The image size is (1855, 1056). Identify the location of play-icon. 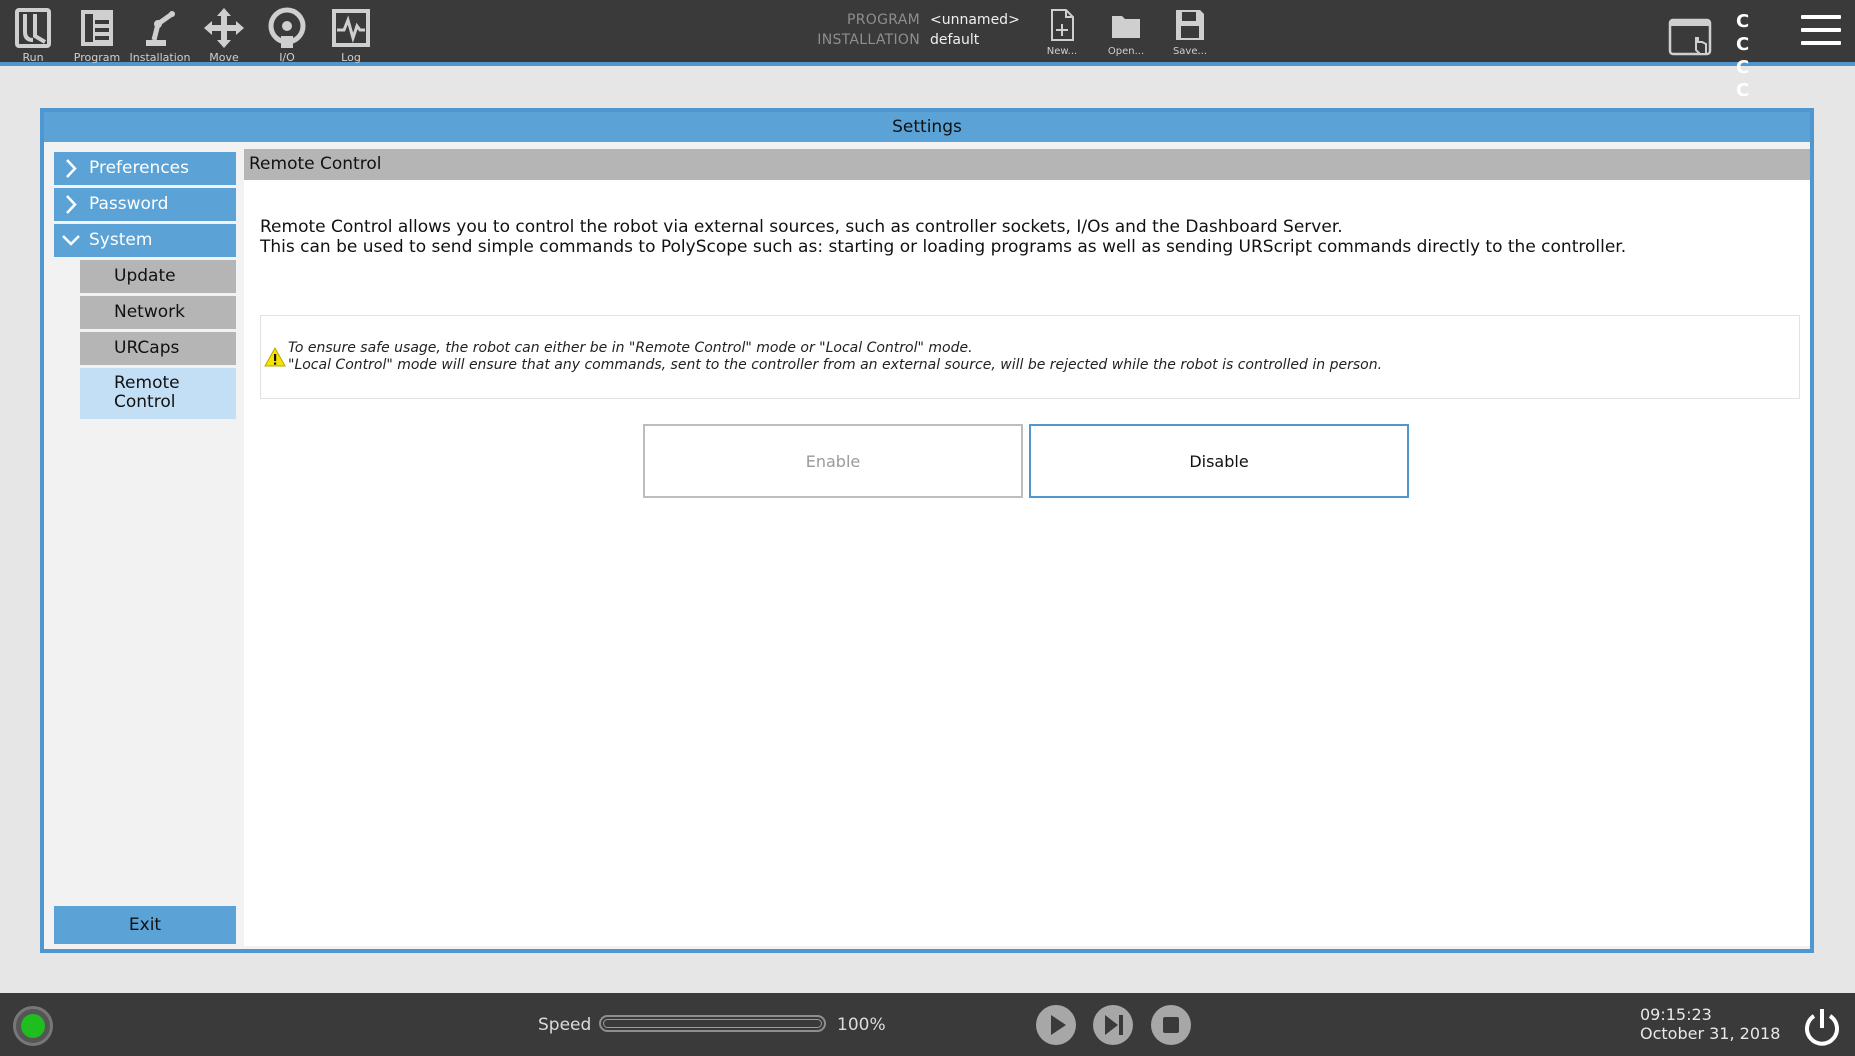
(1058, 1025).